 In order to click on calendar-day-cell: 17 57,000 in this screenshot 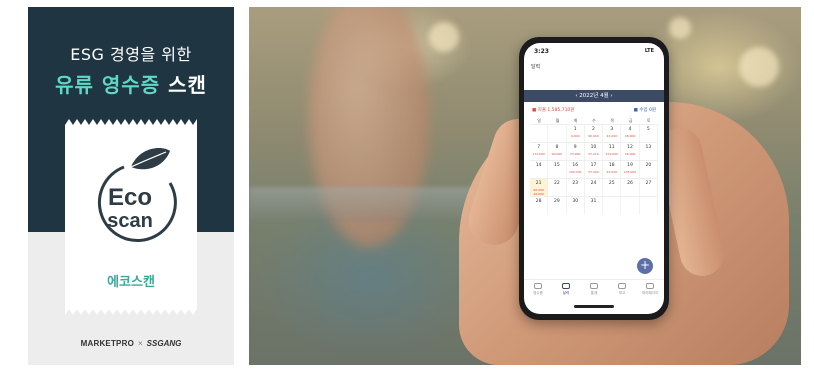, I will do `click(594, 169)`.